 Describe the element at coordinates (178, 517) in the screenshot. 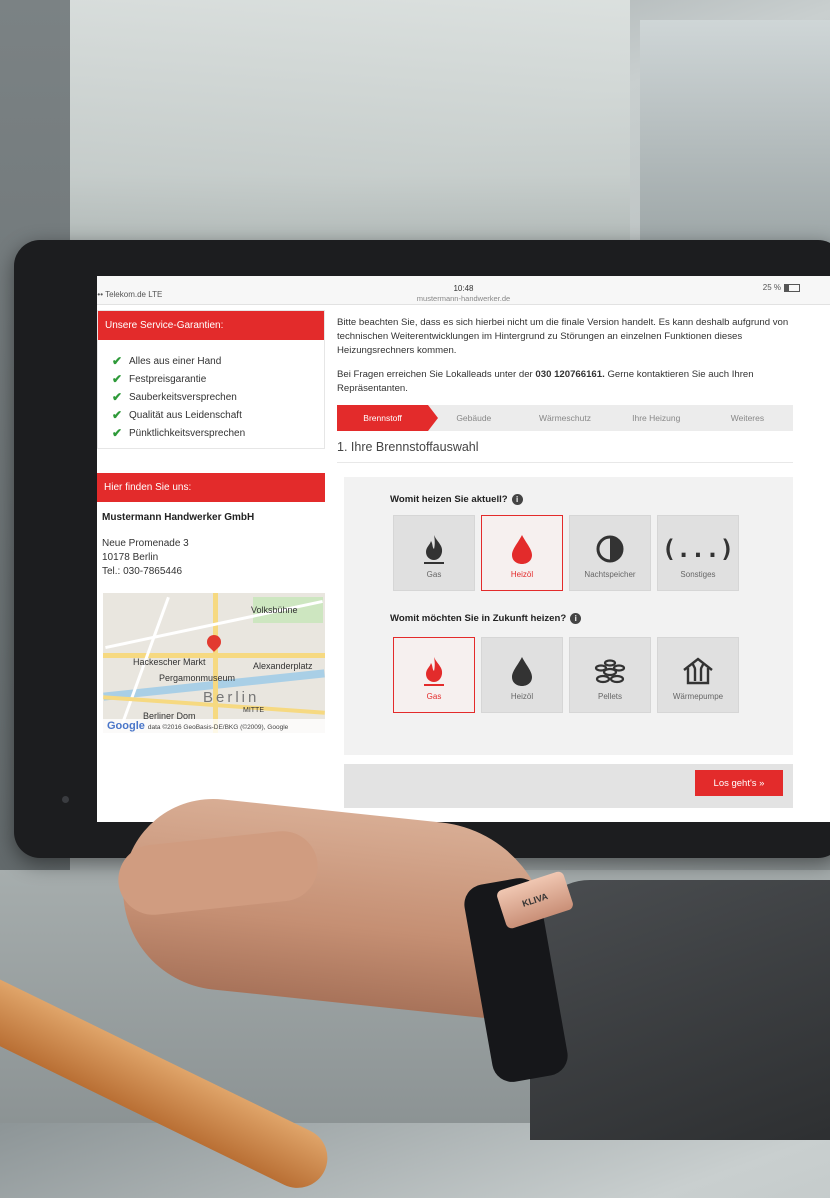

I see `company-name: Mustermann Handwerker GmbH` at that location.